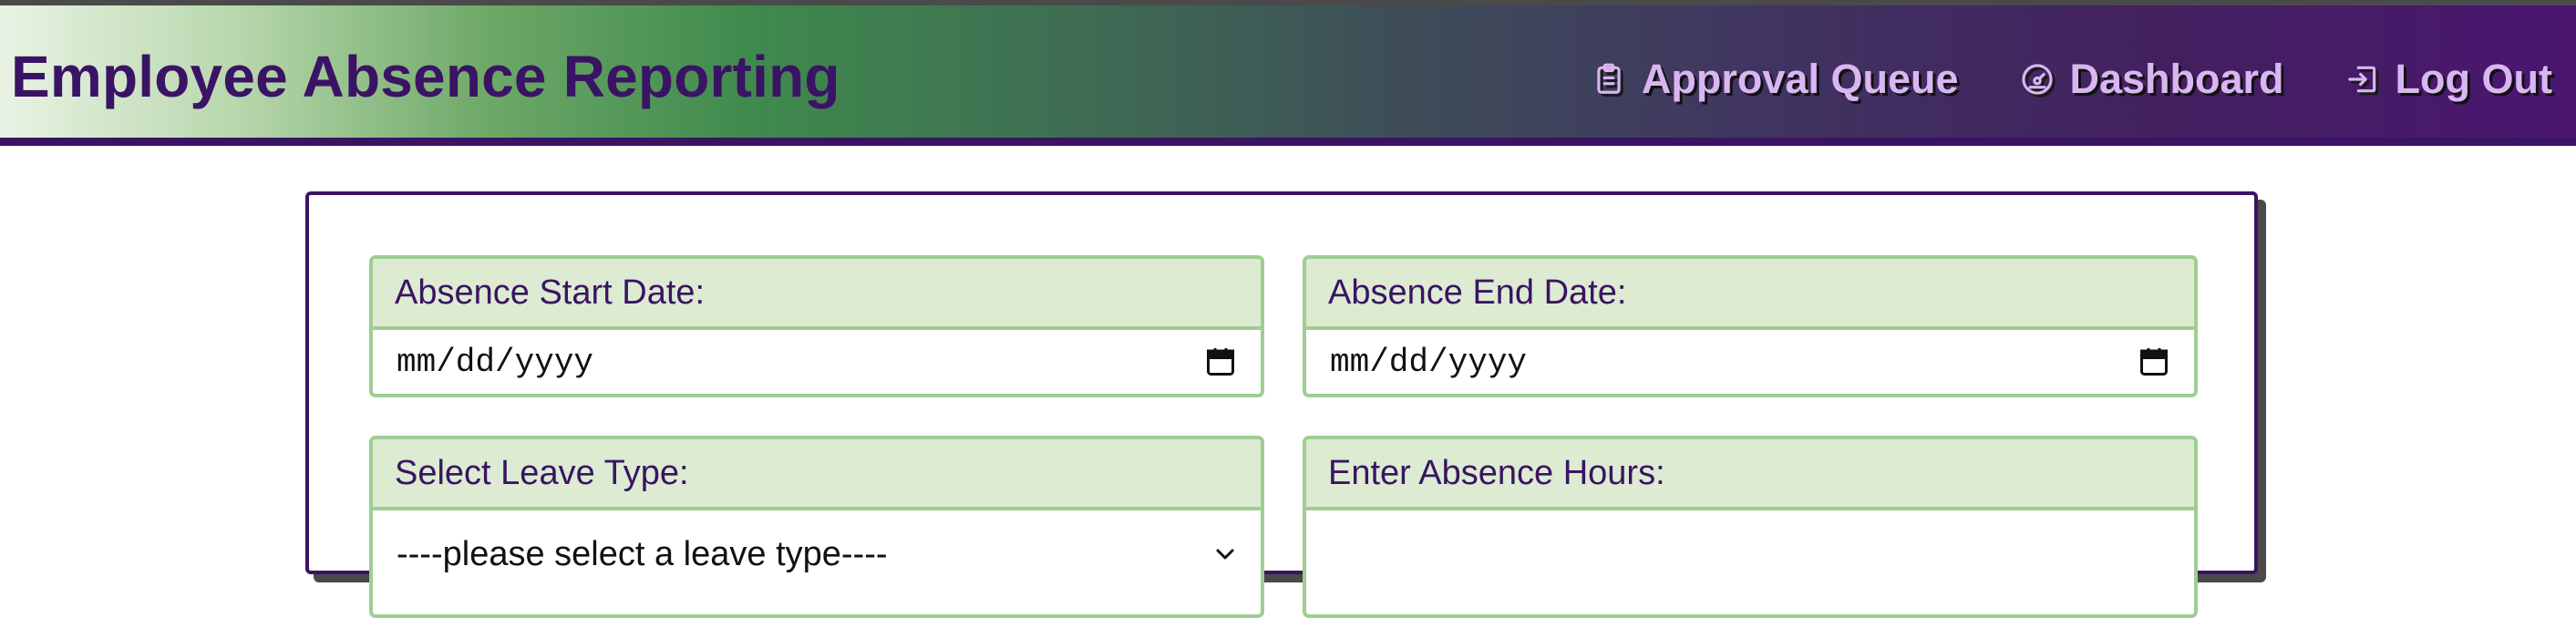 Image resolution: width=2576 pixels, height=618 pixels. I want to click on dashboard-gauge-icon, so click(2037, 79).